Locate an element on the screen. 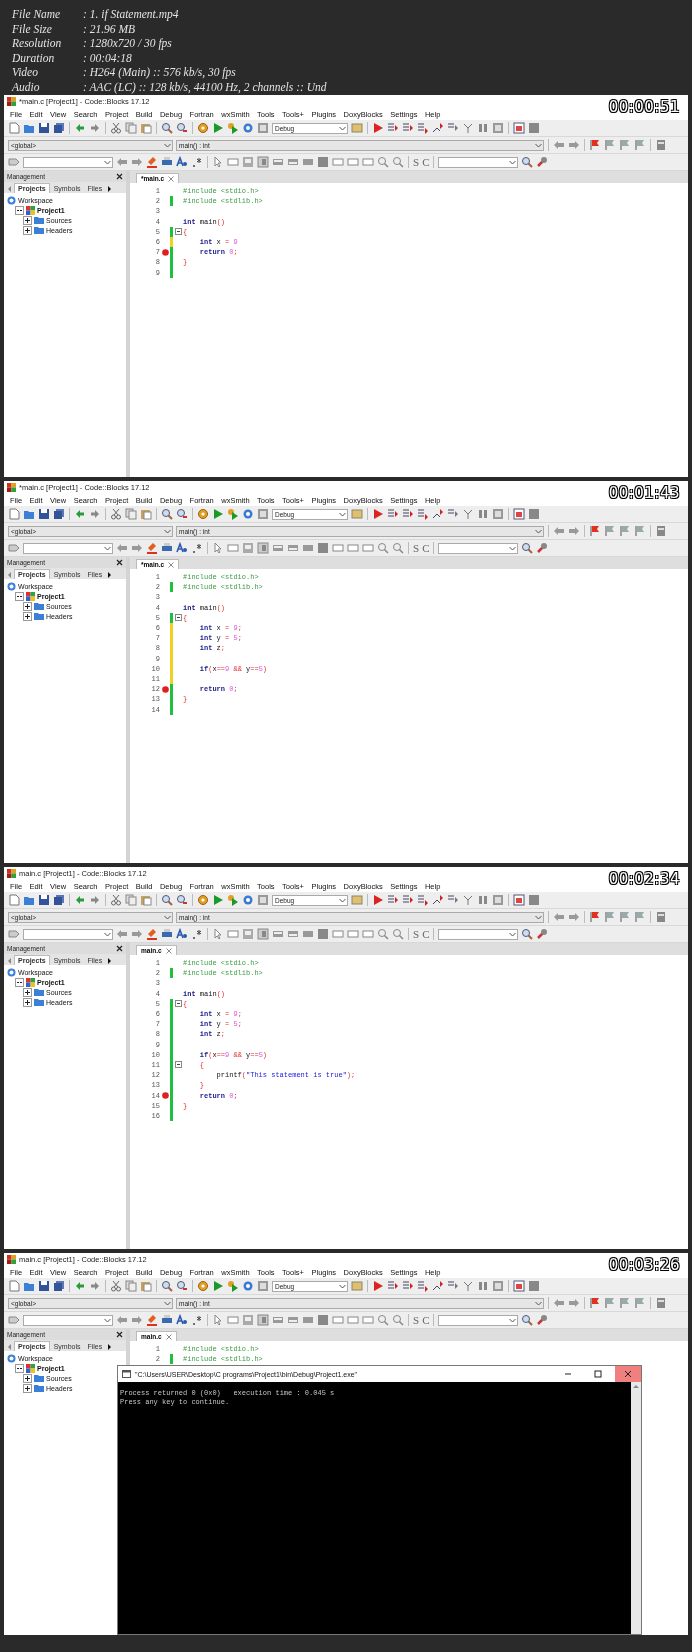  collapse-icon is located at coordinates (19, 210).